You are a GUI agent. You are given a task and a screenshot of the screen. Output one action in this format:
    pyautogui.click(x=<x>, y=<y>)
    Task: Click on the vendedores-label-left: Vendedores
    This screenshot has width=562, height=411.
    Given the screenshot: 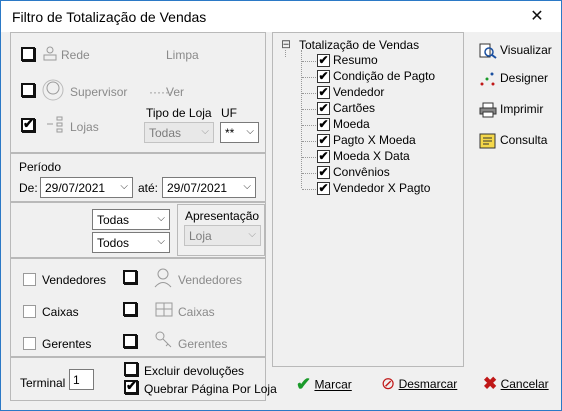 What is the action you would take?
    pyautogui.click(x=74, y=280)
    